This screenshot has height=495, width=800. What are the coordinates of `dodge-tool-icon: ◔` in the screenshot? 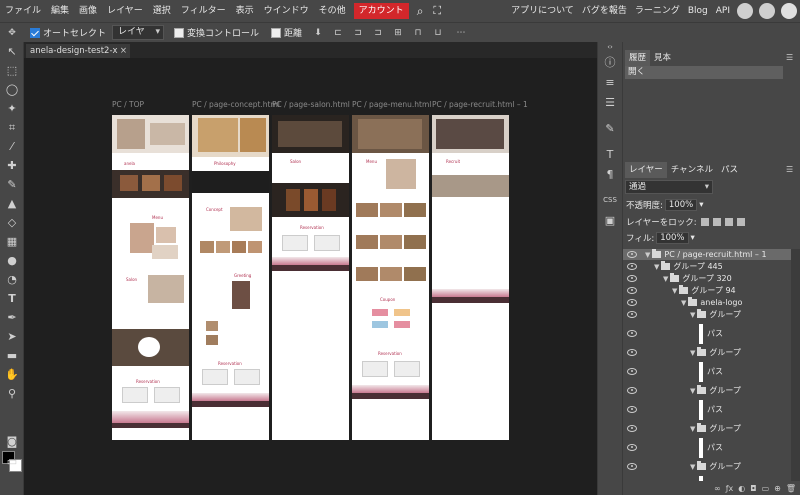 It's located at (12, 279).